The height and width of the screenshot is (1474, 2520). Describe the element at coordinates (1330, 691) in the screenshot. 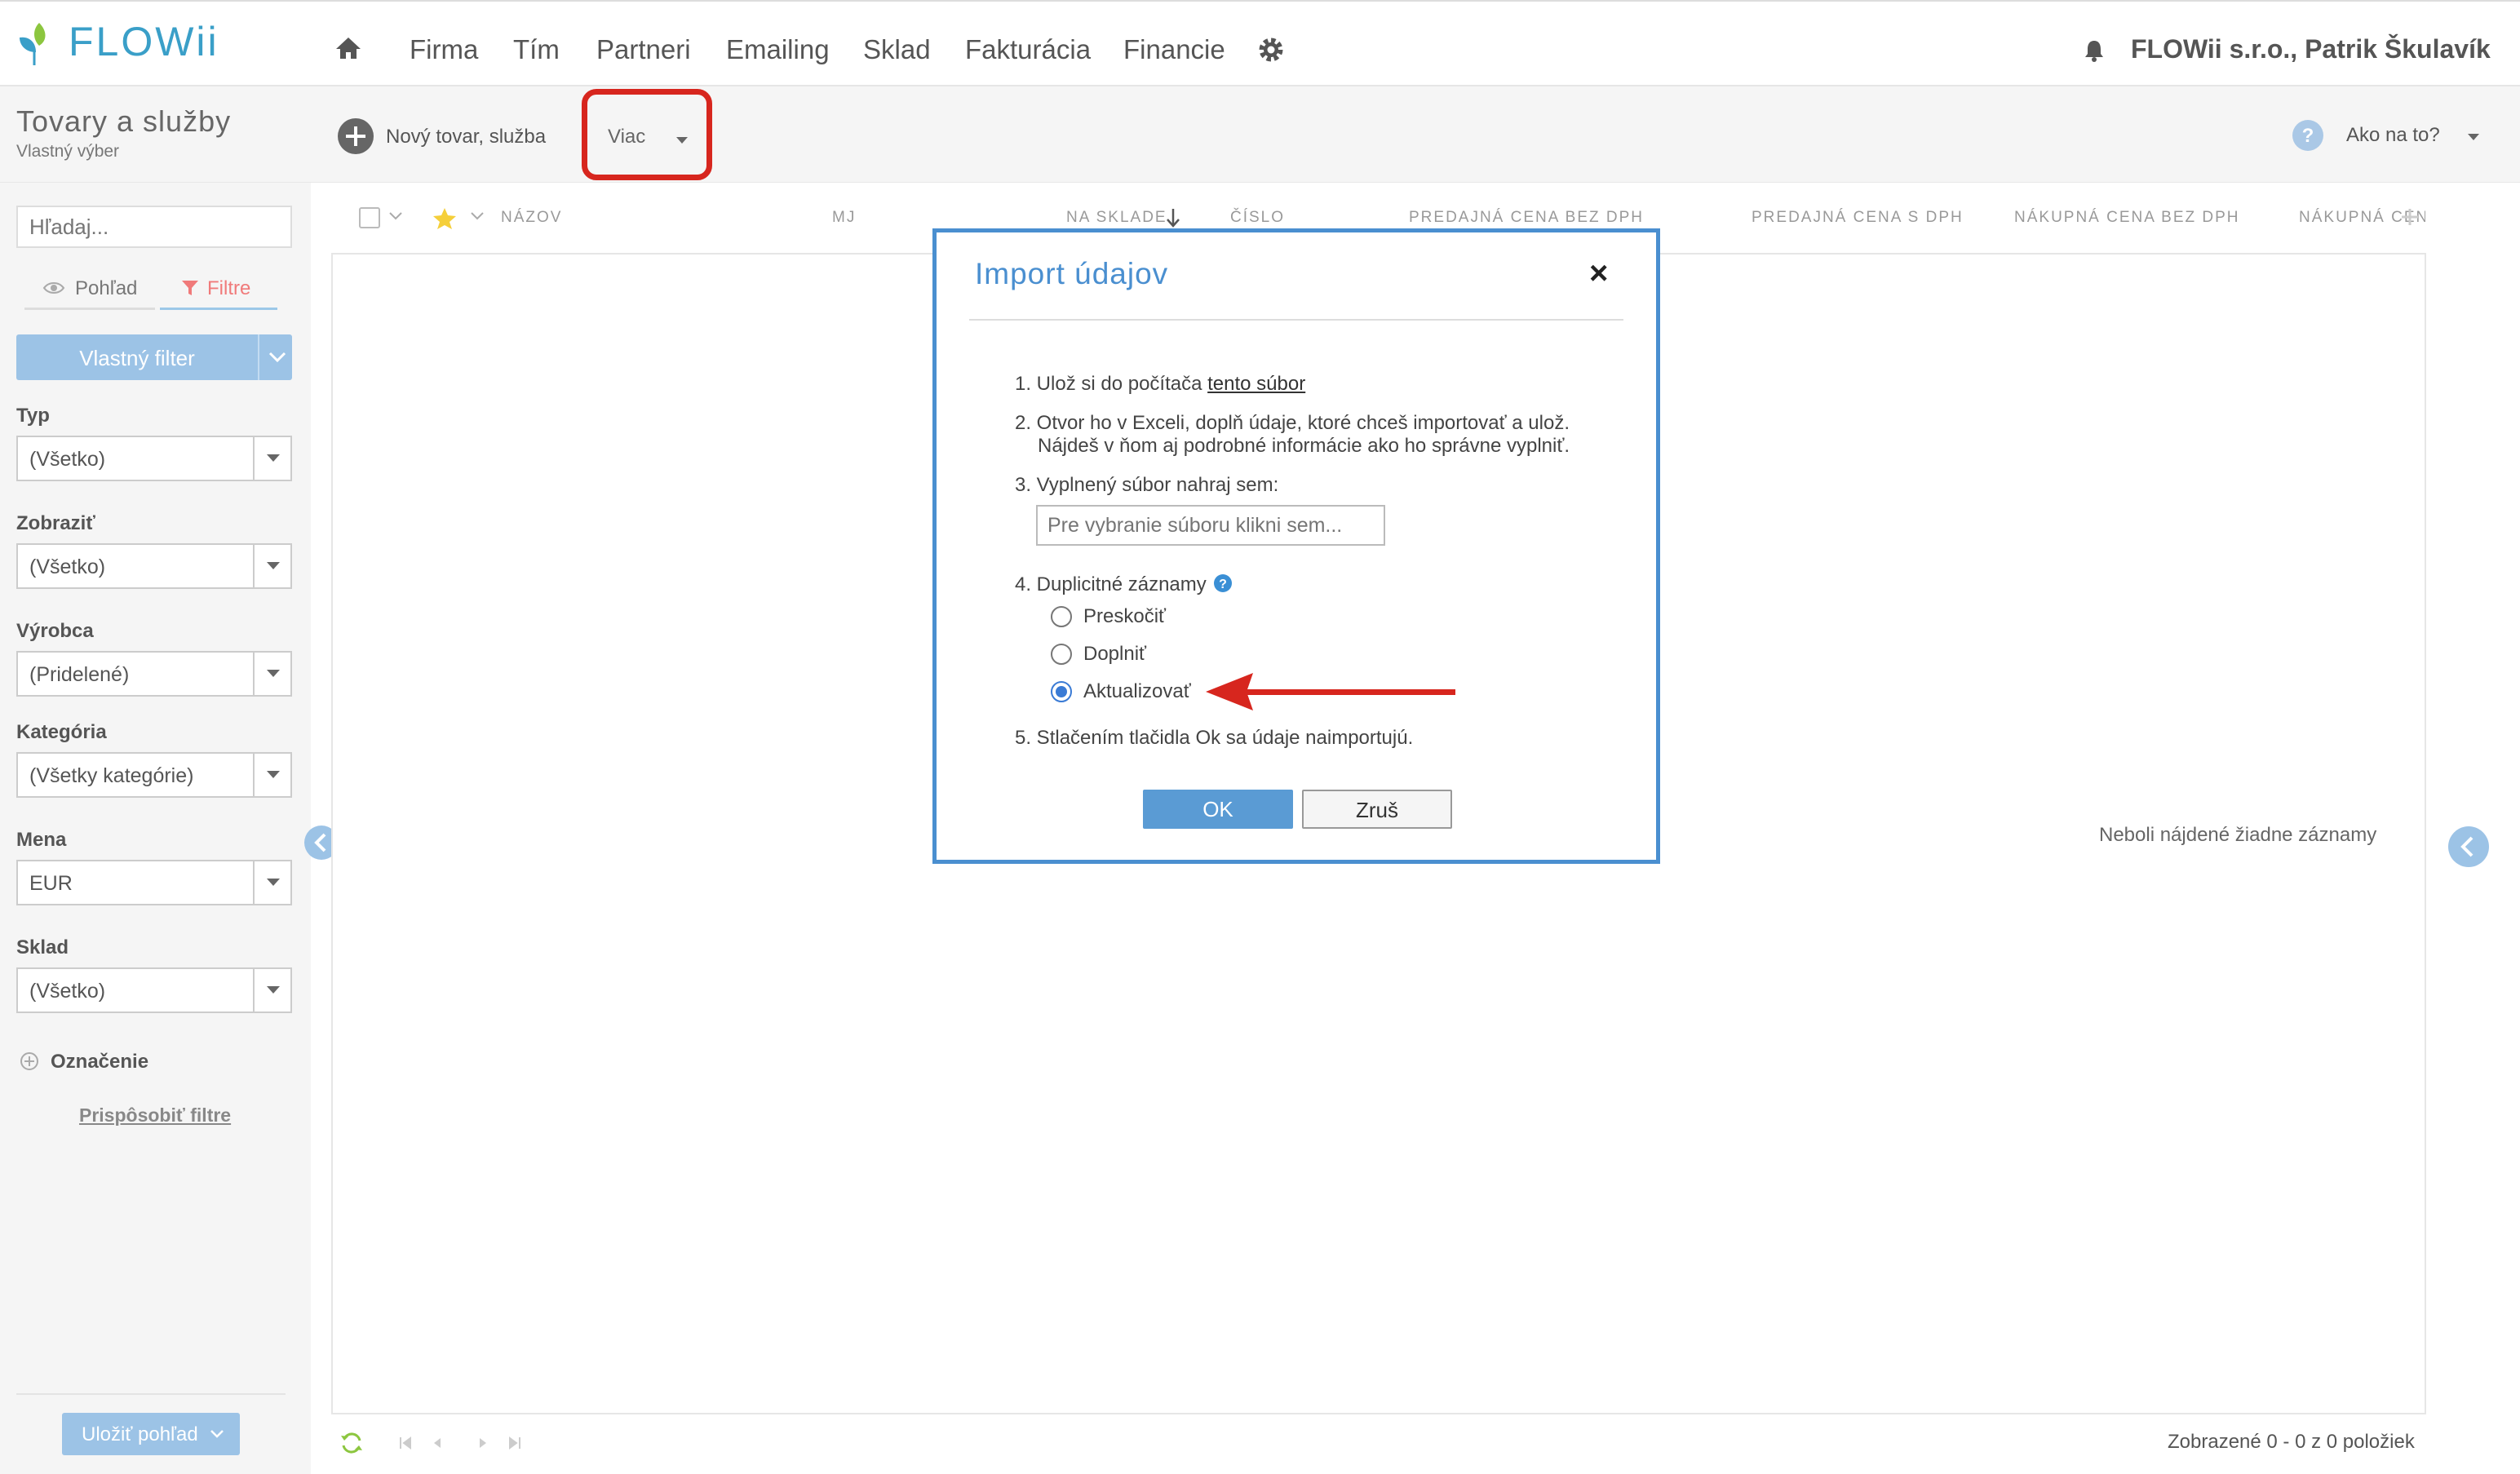

I see `red-annotation-arrow-icon` at that location.